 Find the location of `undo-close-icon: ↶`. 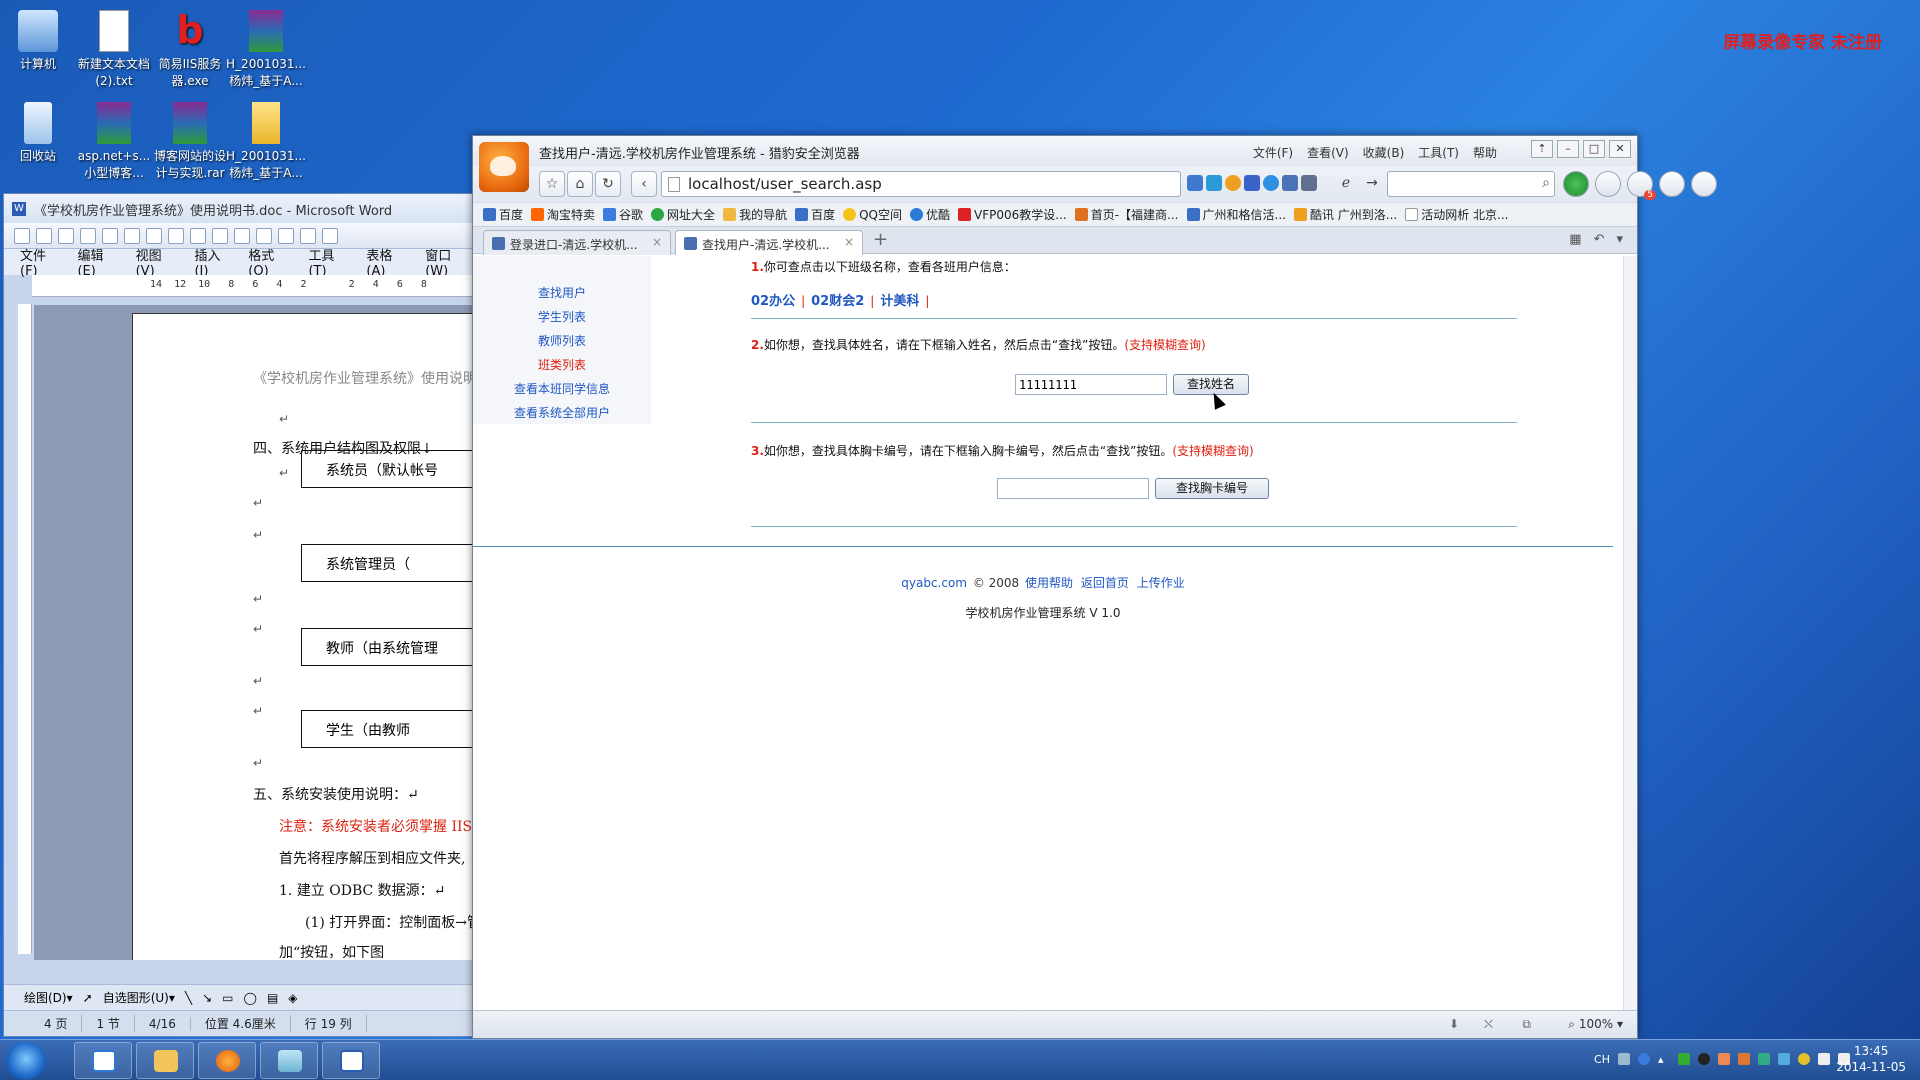

undo-close-icon: ↶ is located at coordinates (1599, 239).